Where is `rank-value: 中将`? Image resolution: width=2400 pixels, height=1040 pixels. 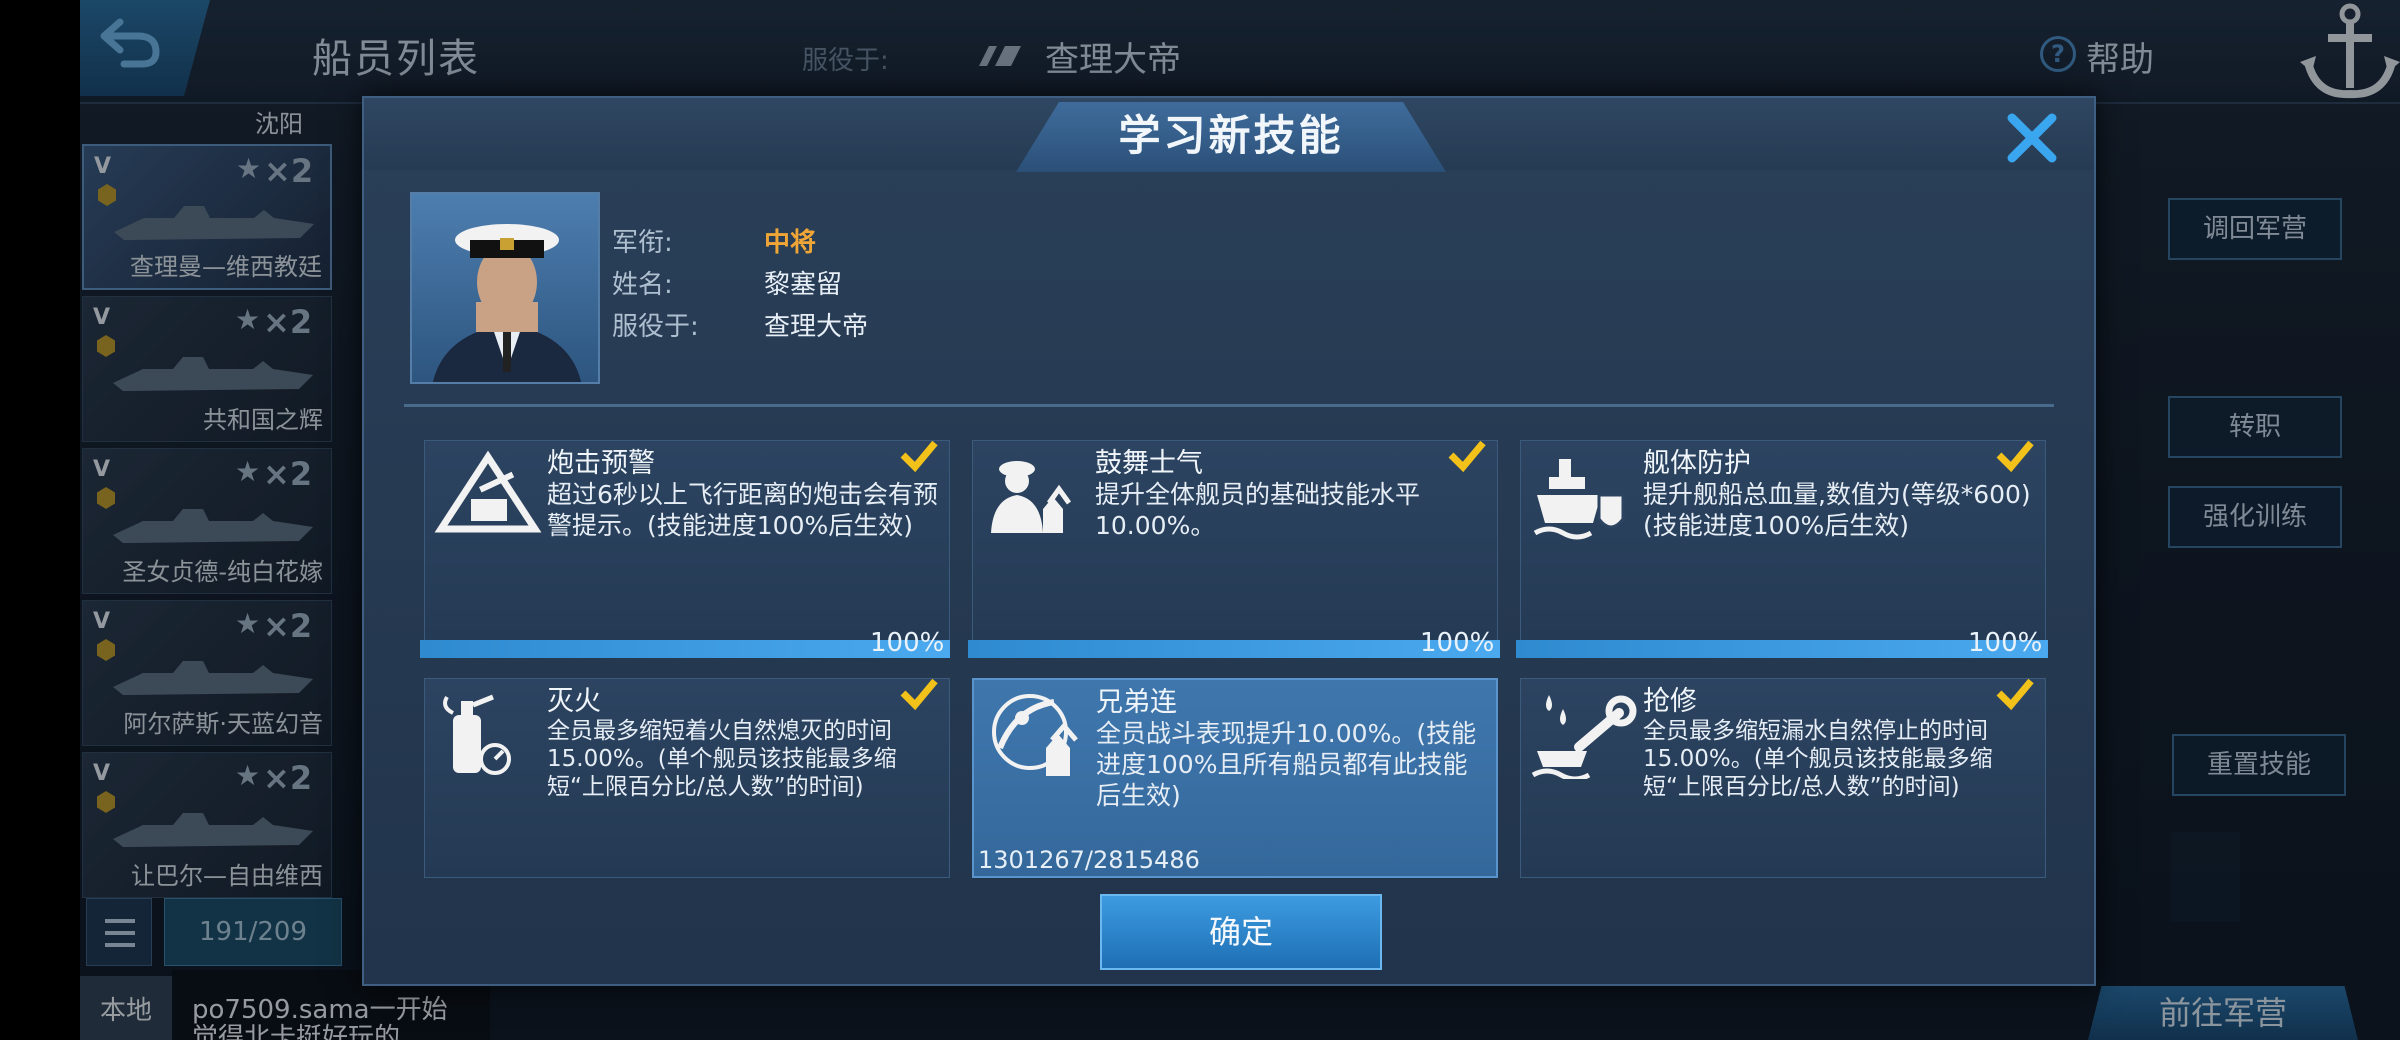
rank-value: 中将 is located at coordinates (790, 243).